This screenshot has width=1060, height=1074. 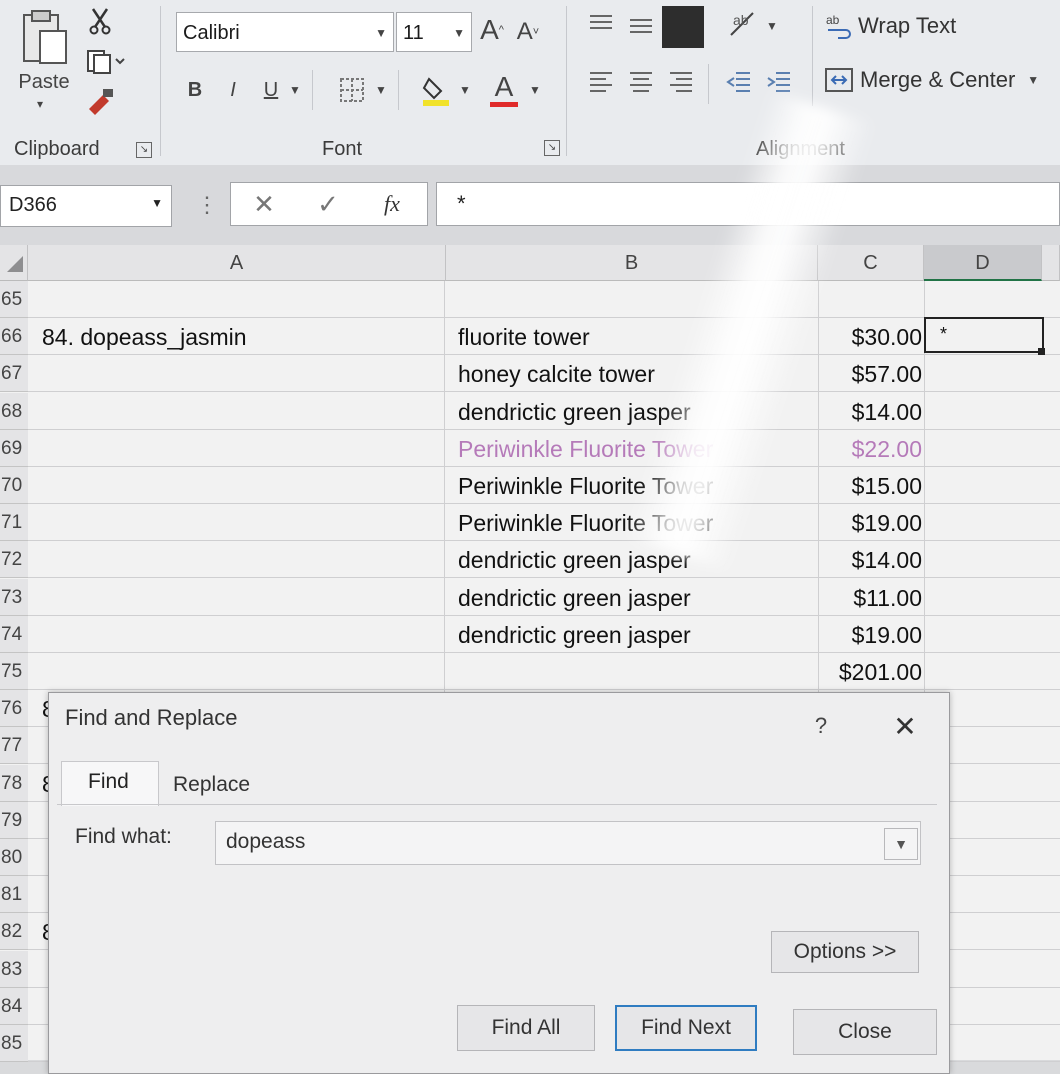 What do you see at coordinates (14, 597) in the screenshot?
I see `row-header: 73` at bounding box center [14, 597].